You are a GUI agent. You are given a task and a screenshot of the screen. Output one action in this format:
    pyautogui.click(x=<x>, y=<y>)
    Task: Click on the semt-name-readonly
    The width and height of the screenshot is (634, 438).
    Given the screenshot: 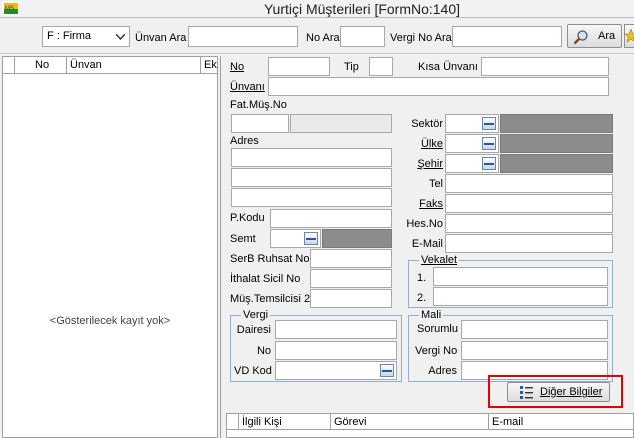 What is the action you would take?
    pyautogui.click(x=357, y=238)
    